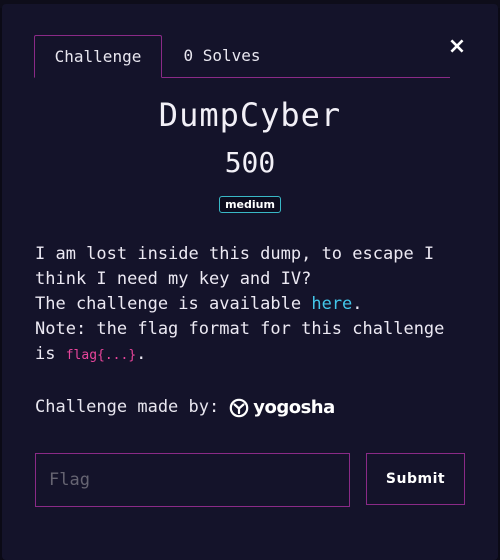 Image resolution: width=500 pixels, height=560 pixels. Describe the element at coordinates (101, 355) in the screenshot. I see `flag-format-code: flag{...}` at that location.